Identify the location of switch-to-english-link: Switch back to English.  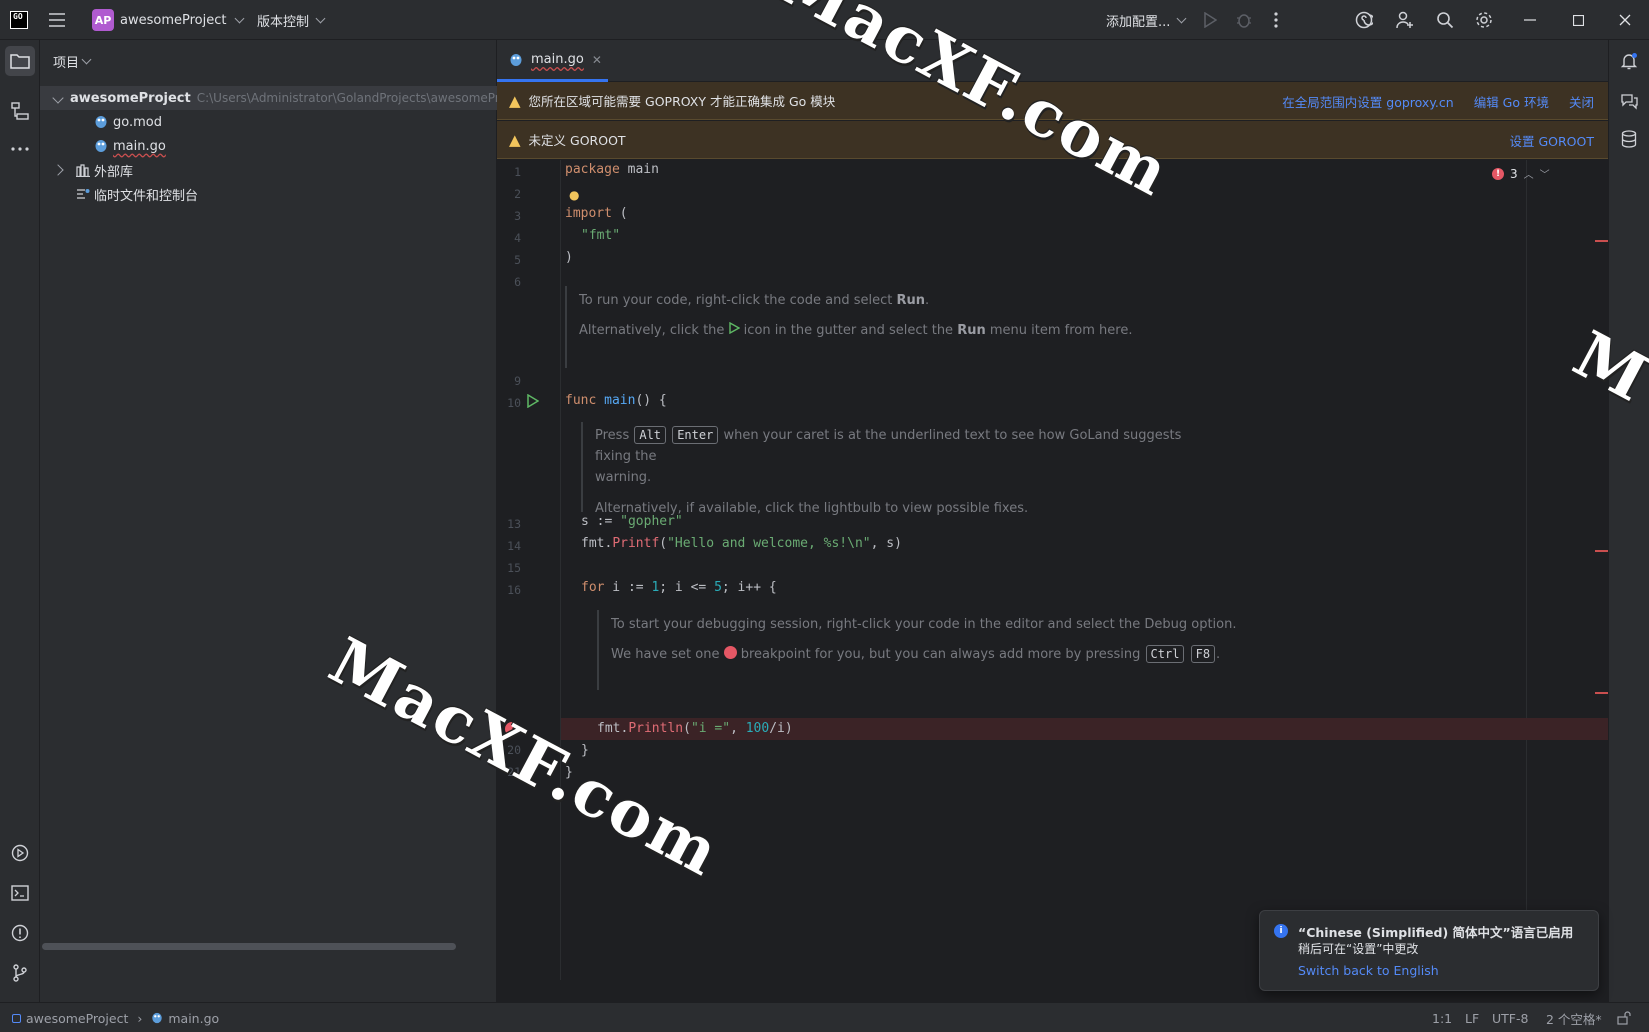
(1368, 970).